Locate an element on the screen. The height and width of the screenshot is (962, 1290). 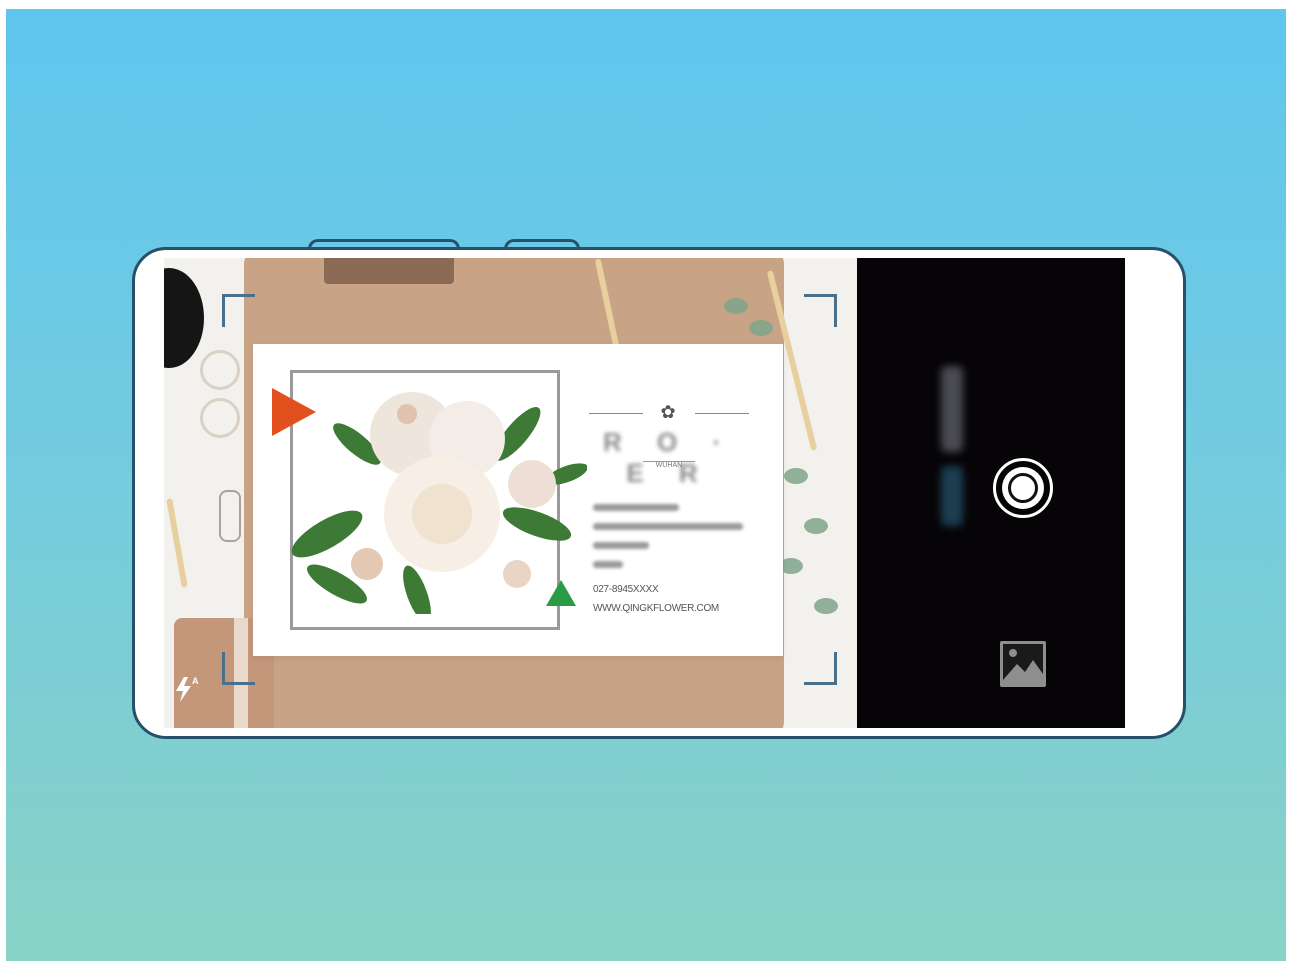
svg-text: A is located at coordinates (195, 681).